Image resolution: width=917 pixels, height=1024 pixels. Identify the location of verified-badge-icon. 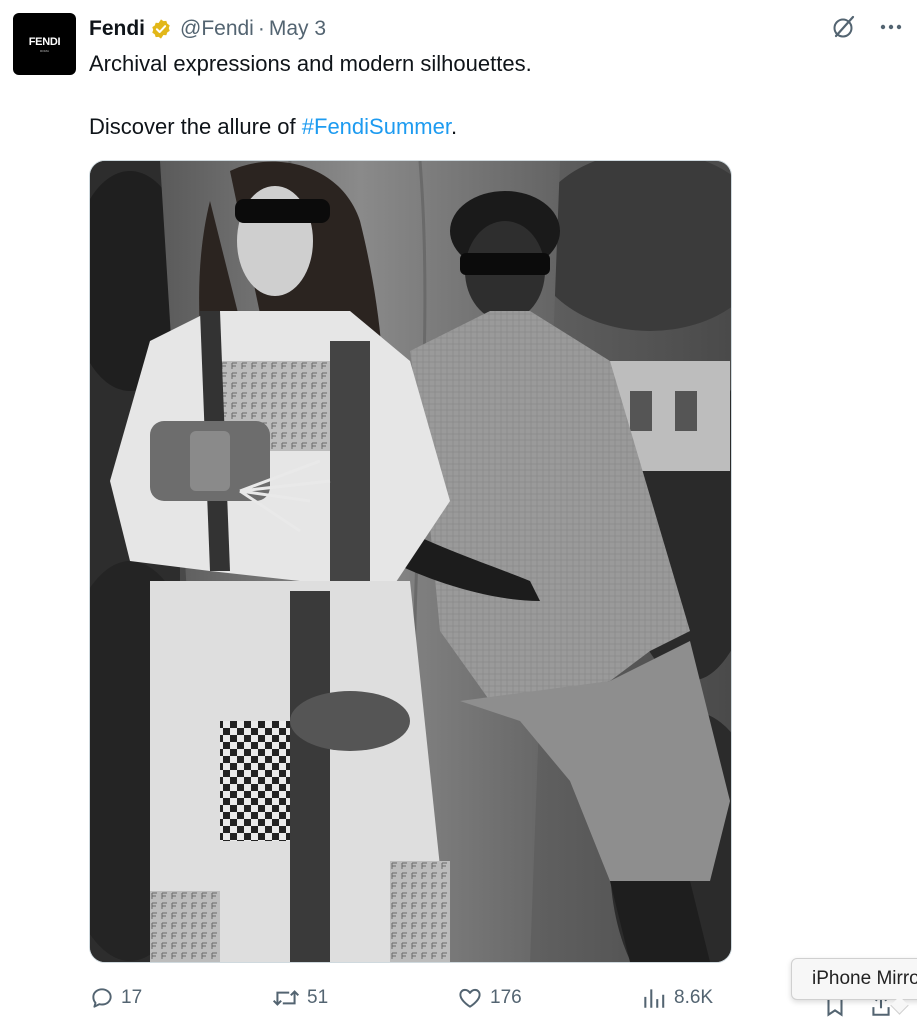
(161, 29).